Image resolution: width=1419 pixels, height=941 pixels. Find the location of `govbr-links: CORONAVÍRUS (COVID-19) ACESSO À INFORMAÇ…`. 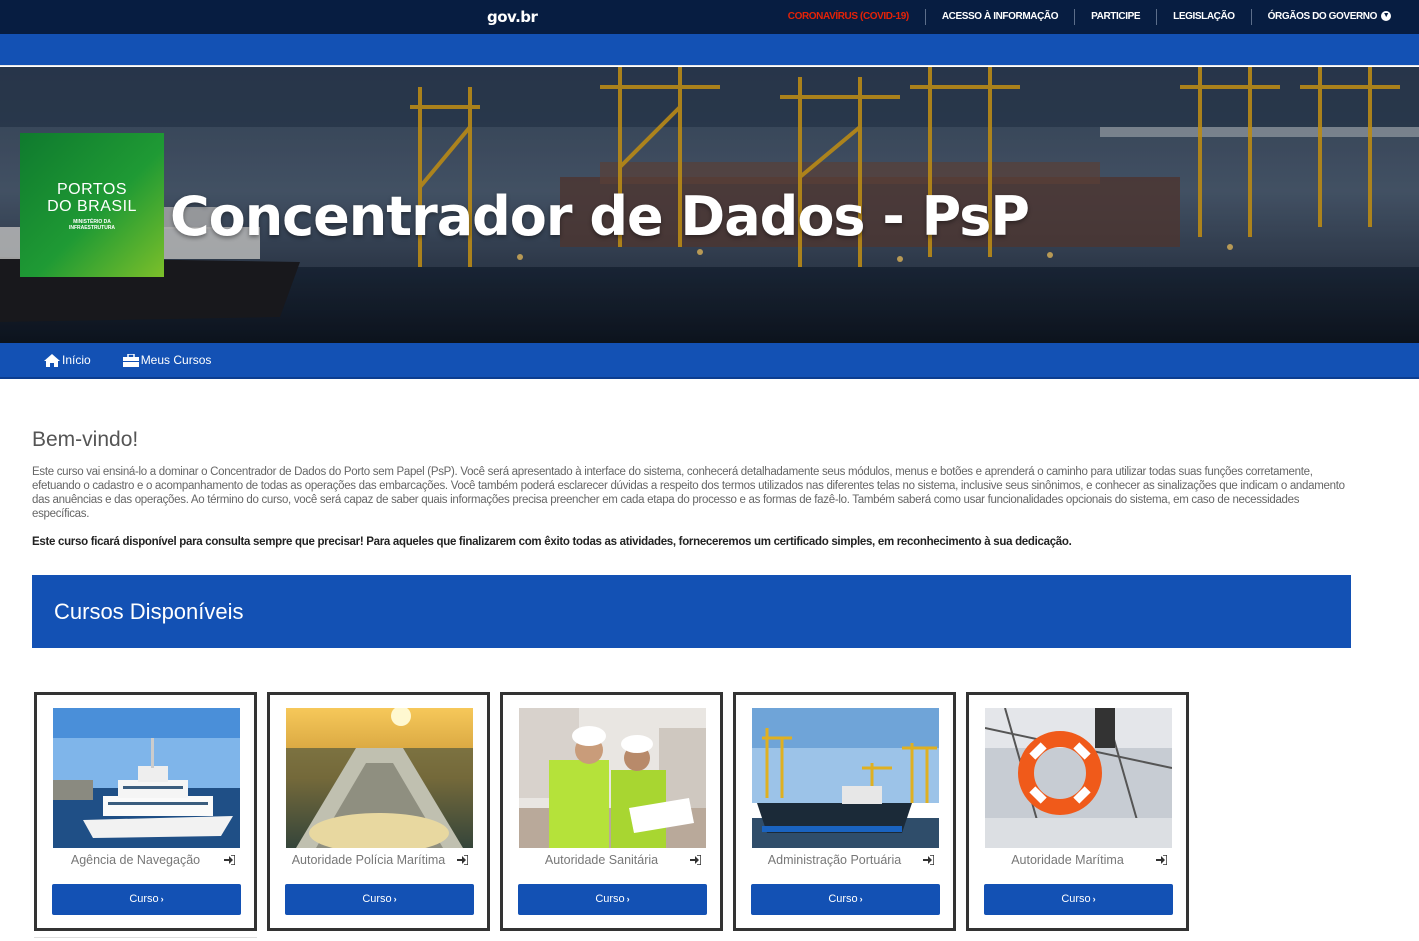

govbr-links: CORONAVÍRUS (COVID-19) ACESSO À INFORMAÇ… is located at coordinates (1089, 17).